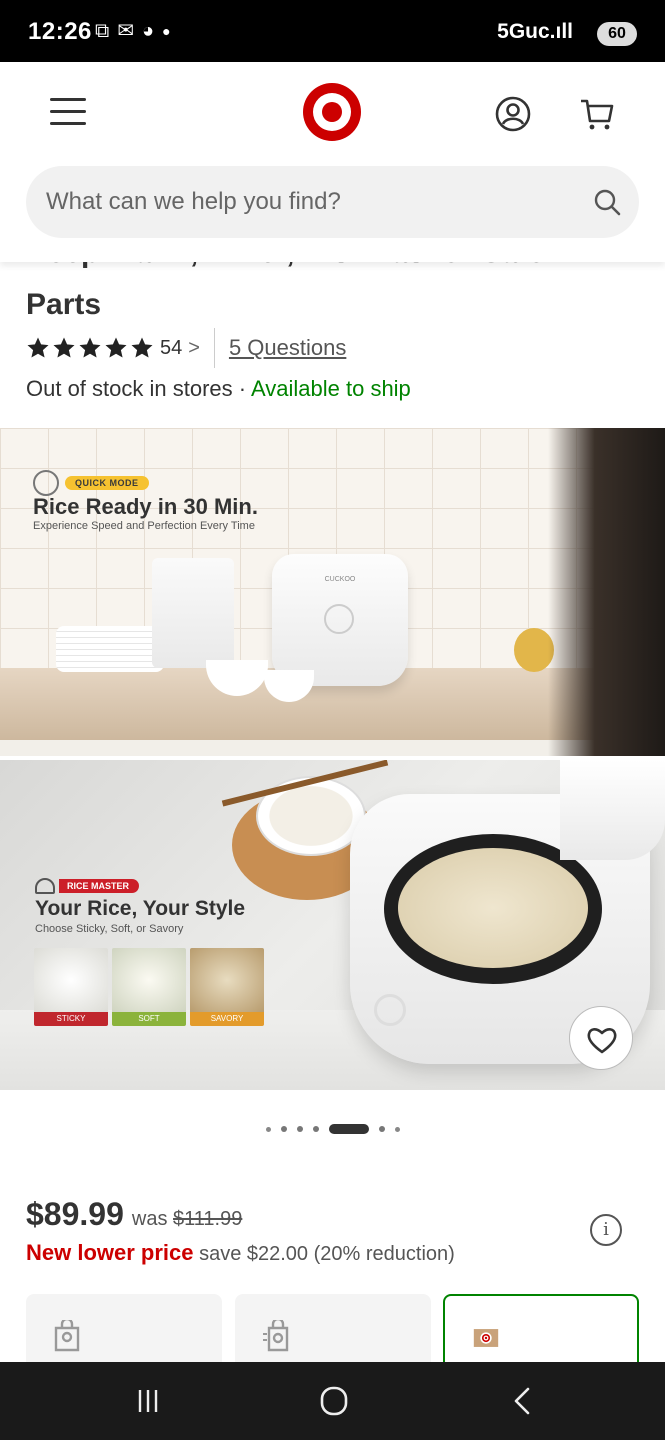  I want to click on new-lower-price-label: New lower price, so click(110, 1252).